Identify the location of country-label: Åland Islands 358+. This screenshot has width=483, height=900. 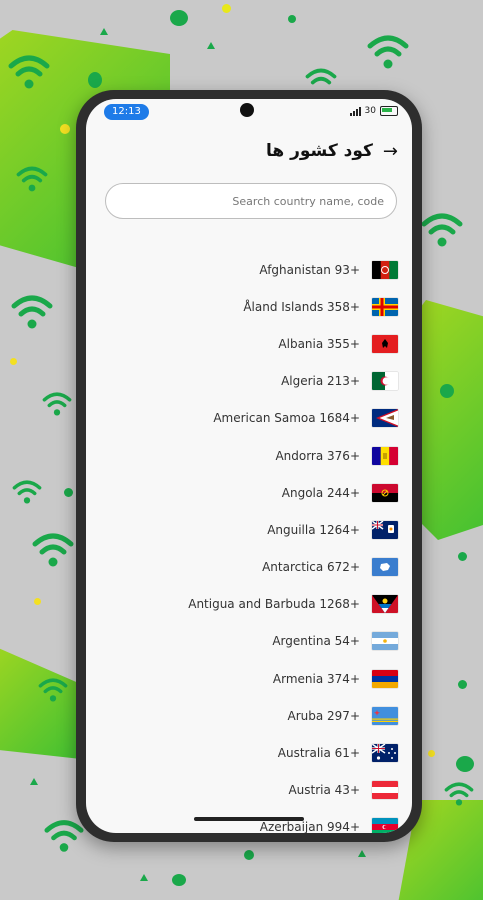
(301, 306).